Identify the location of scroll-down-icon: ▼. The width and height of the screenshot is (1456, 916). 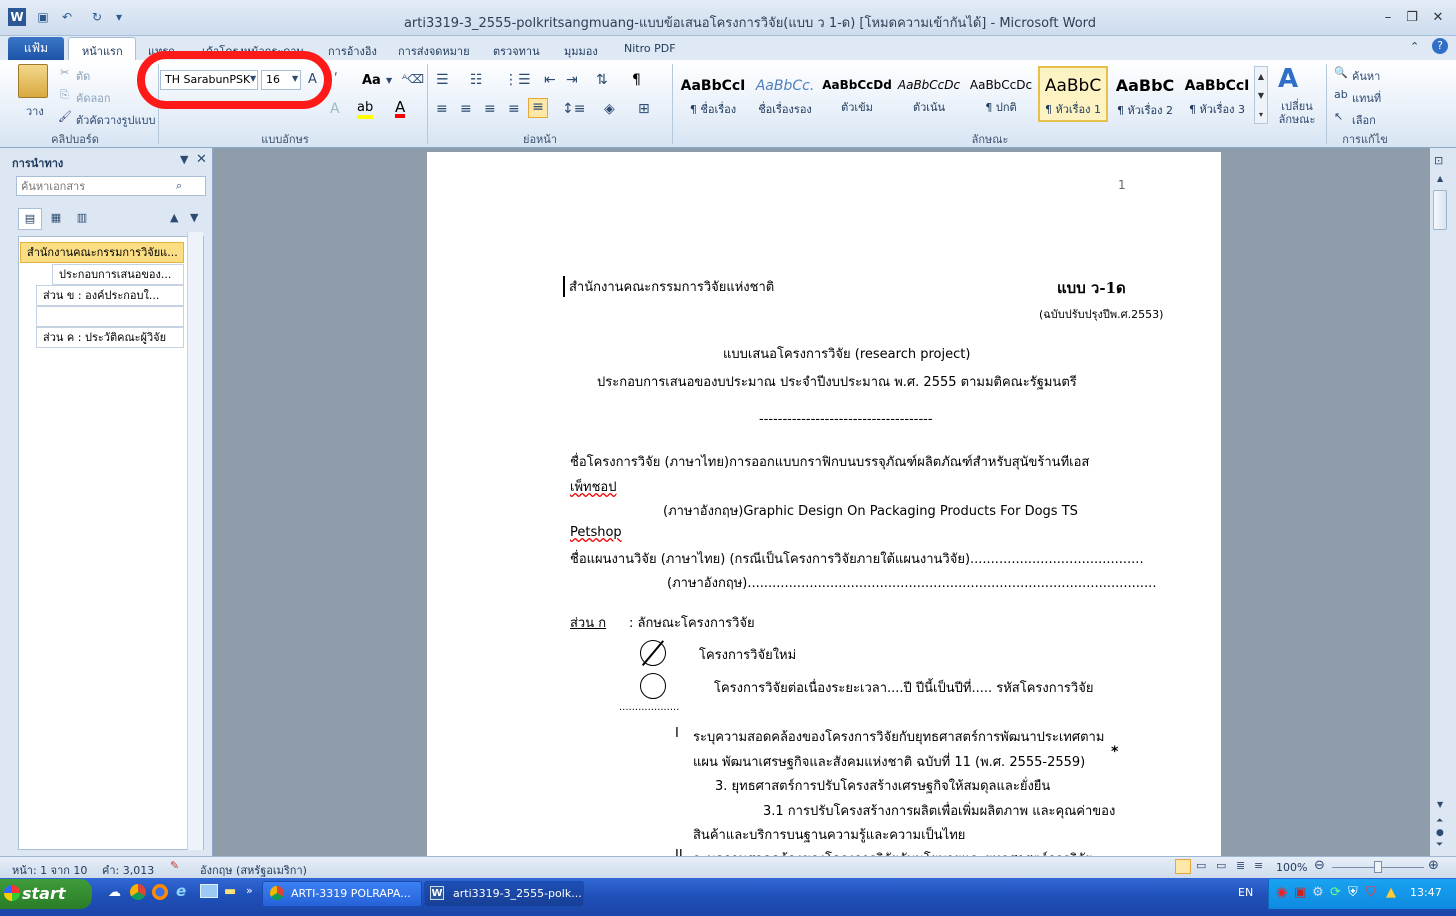
(1440, 804).